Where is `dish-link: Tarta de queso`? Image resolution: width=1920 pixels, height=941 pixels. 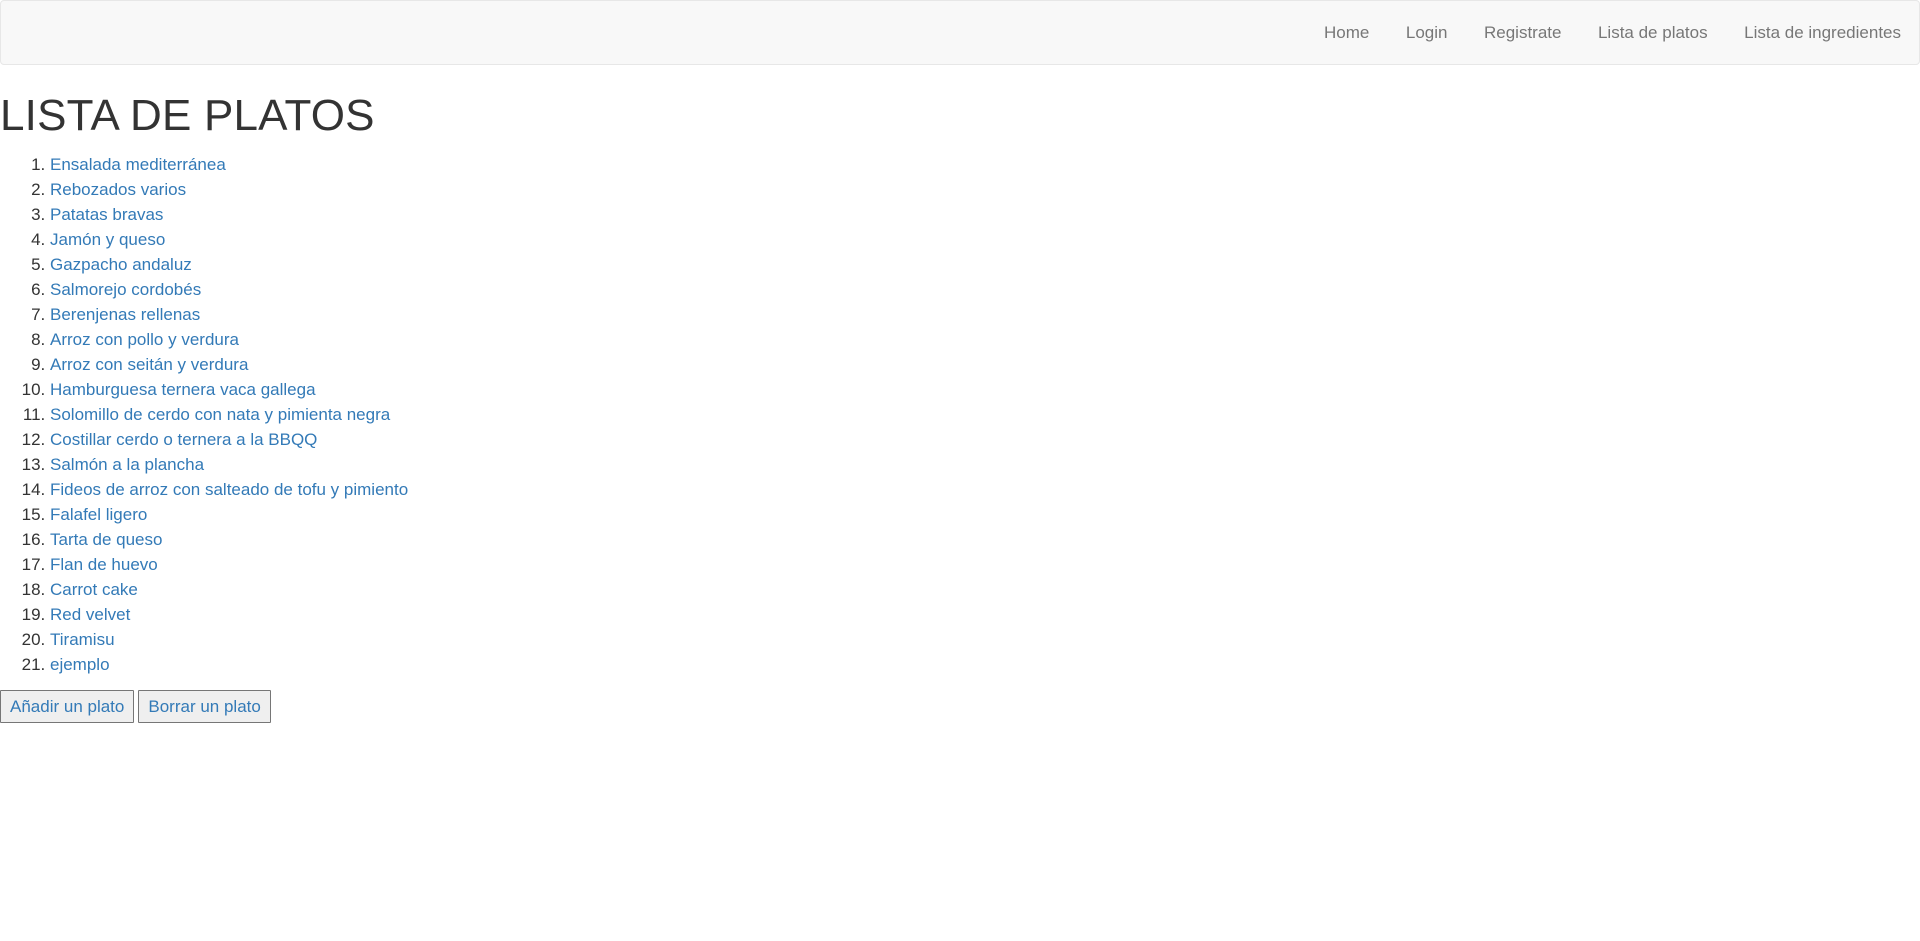 dish-link: Tarta de queso is located at coordinates (106, 539).